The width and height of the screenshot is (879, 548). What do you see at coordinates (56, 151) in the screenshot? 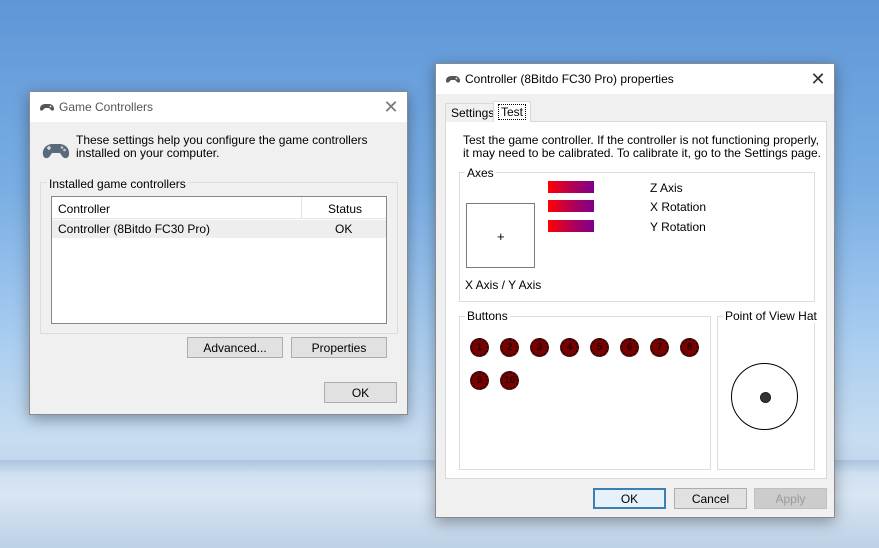
I see `gamepad-large-icon` at bounding box center [56, 151].